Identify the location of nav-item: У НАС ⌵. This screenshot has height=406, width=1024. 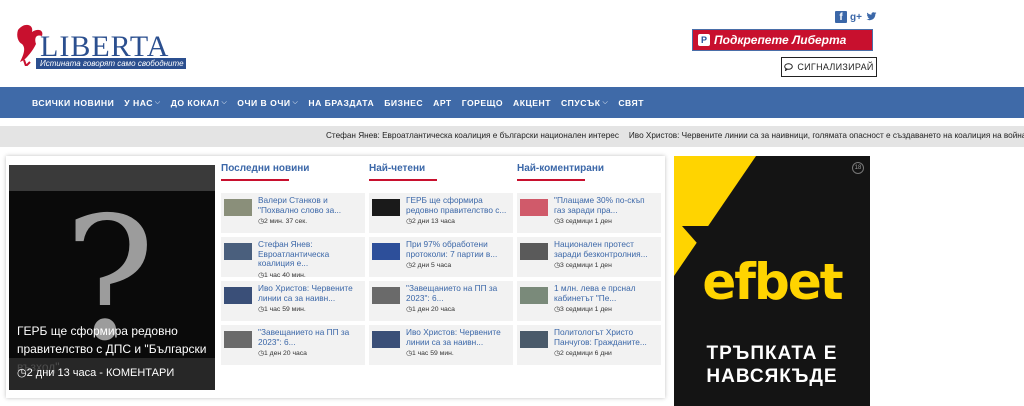
(142, 103).